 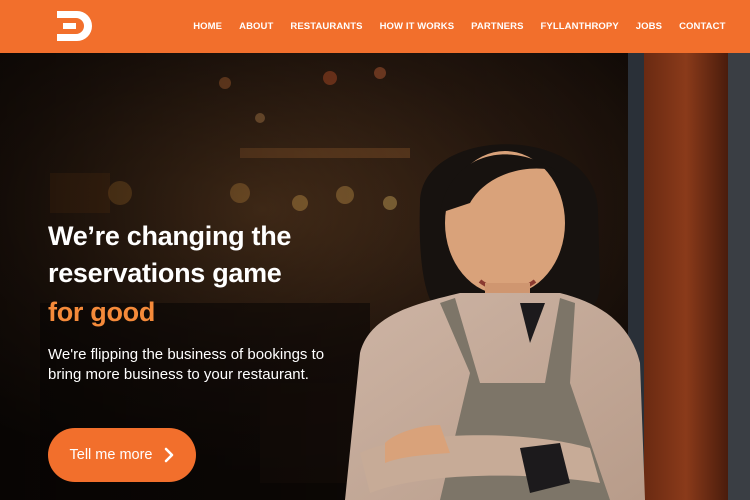 I want to click on chevron-right-icon, so click(x=168, y=455).